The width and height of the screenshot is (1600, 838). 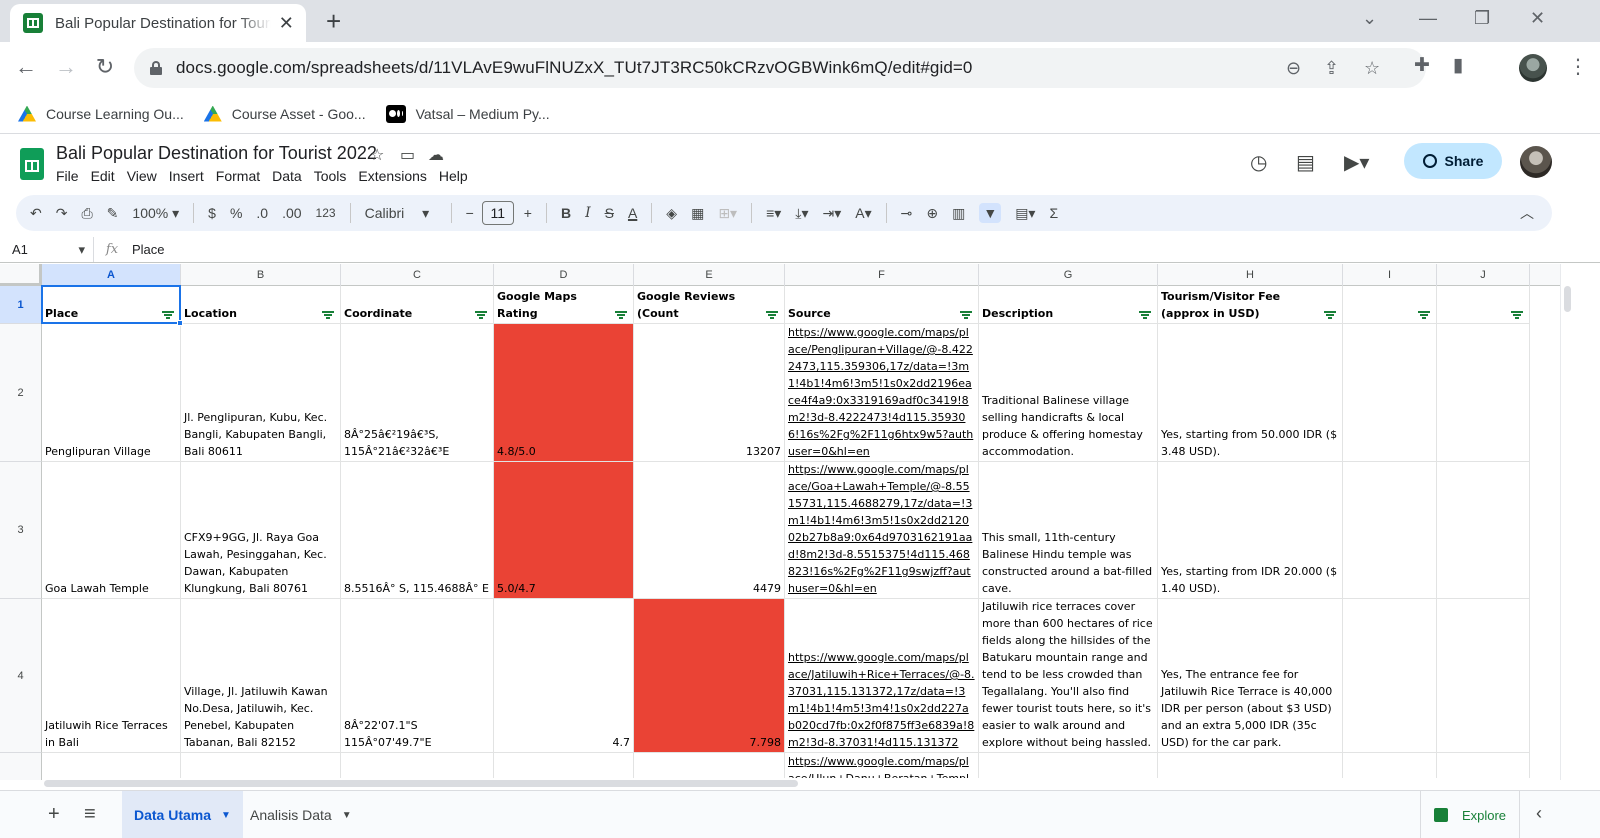 I want to click on explore-button: Explore, so click(x=1470, y=814).